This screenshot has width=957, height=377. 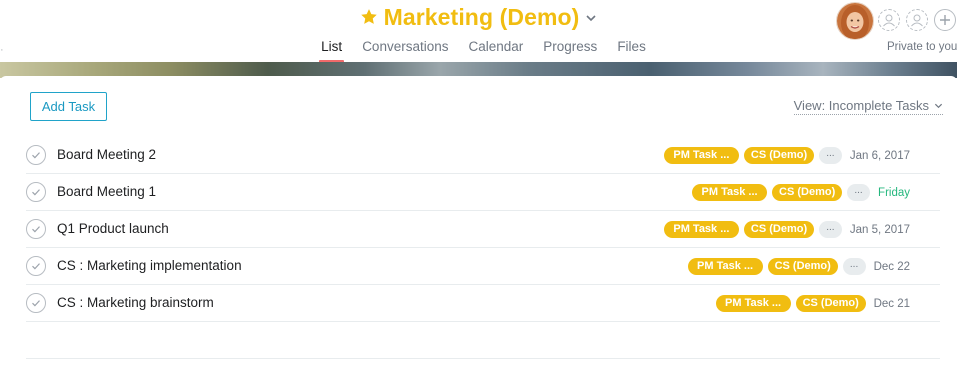 I want to click on task-name: Board Meeting 2, so click(x=106, y=154).